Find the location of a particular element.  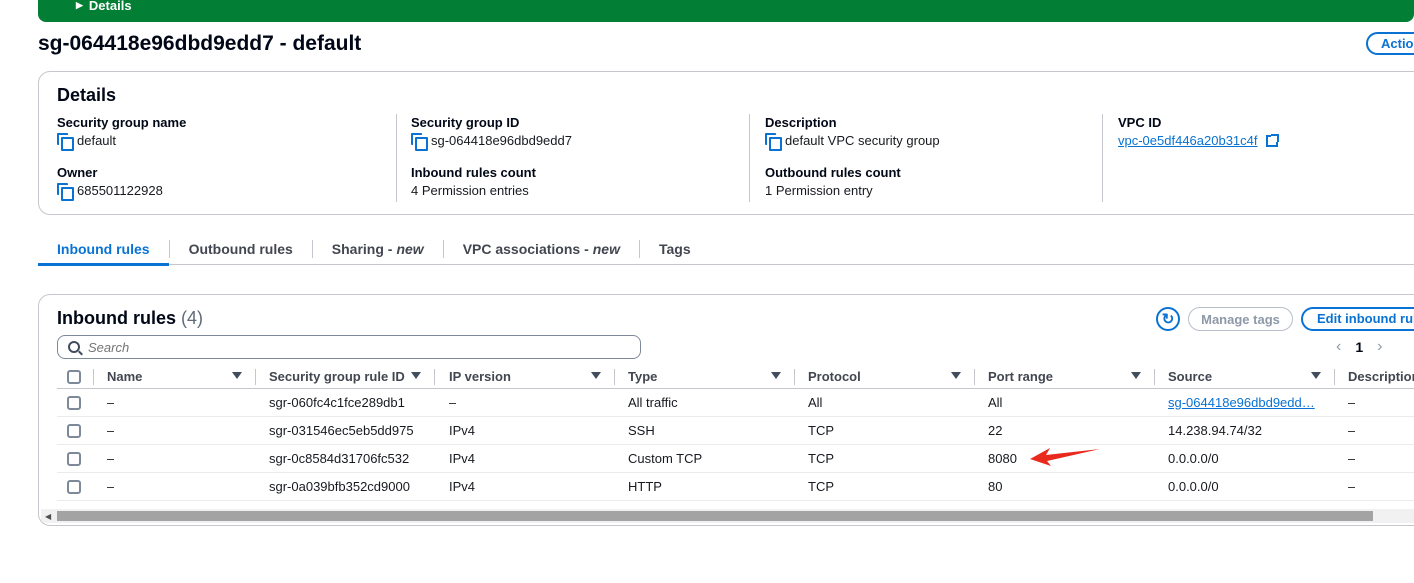

field-value: 4 Permission entries is located at coordinates (470, 190).